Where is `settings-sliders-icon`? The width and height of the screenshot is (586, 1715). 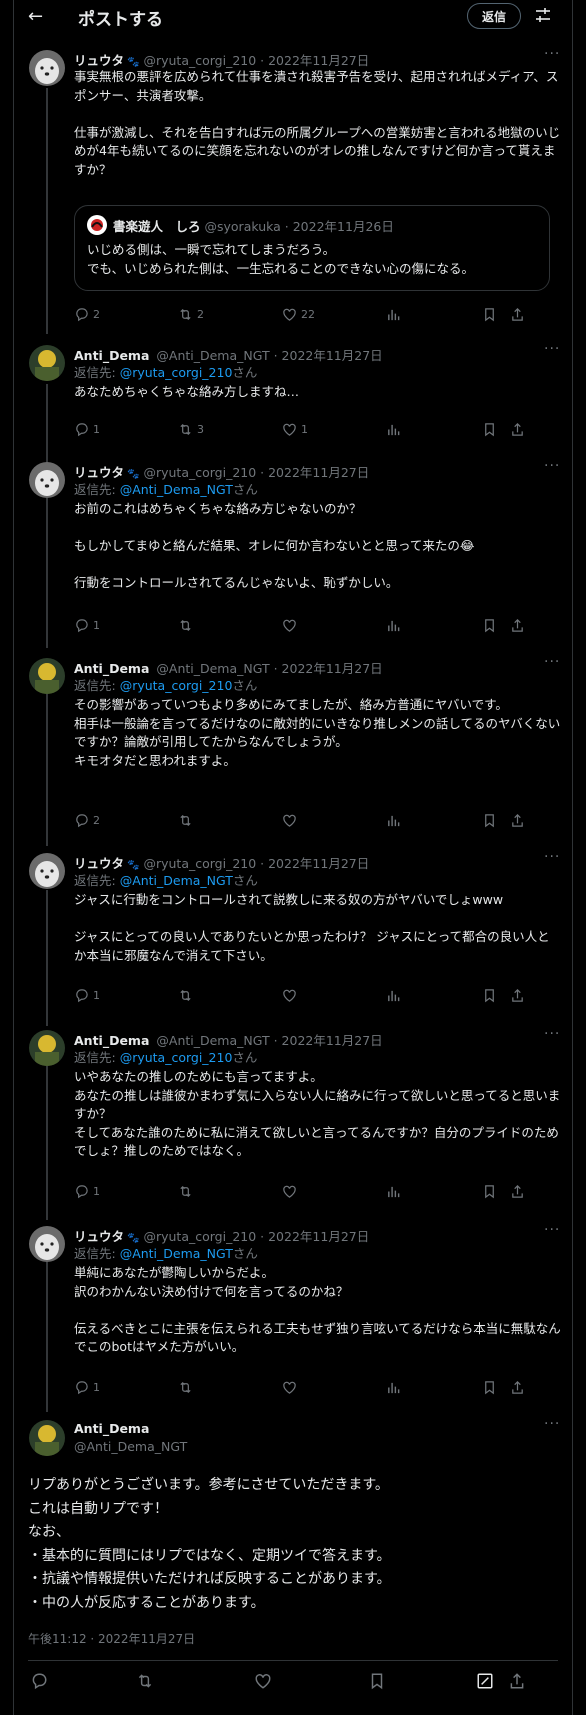 settings-sliders-icon is located at coordinates (543, 15).